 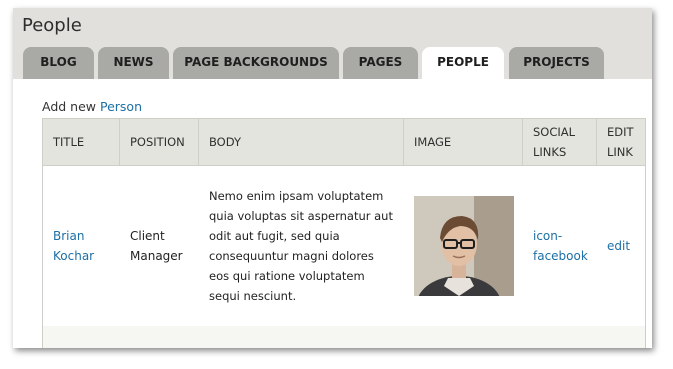 I want to click on page-title: People, so click(x=52, y=25).